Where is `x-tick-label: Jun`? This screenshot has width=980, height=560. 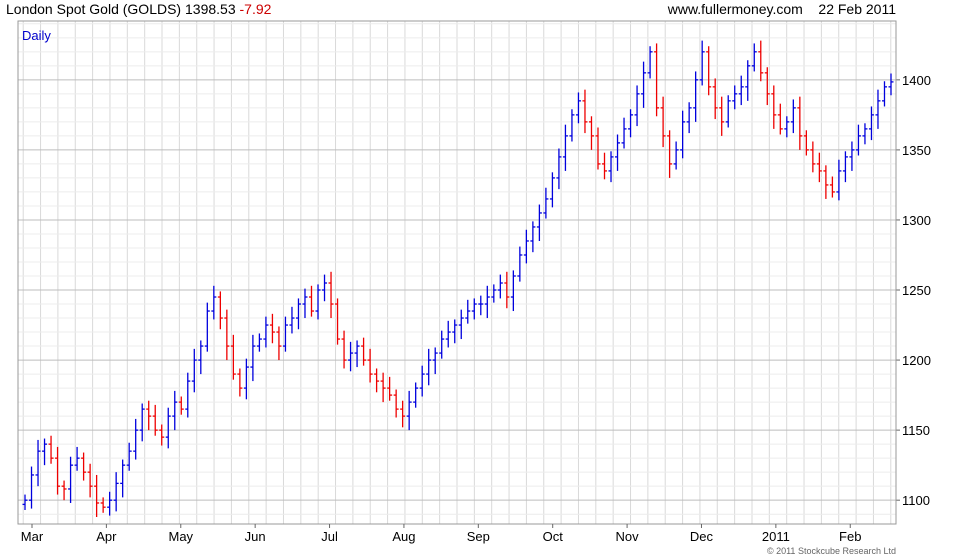 x-tick-label: Jun is located at coordinates (255, 536).